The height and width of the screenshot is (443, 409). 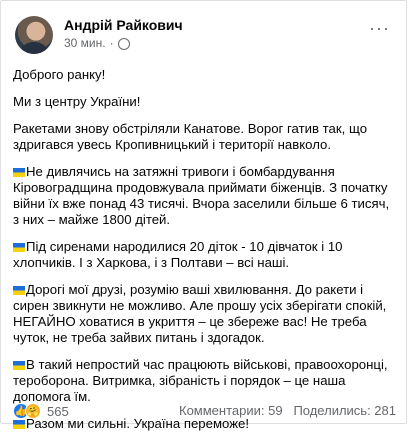 I want to click on reaction-count: 565, so click(x=58, y=411).